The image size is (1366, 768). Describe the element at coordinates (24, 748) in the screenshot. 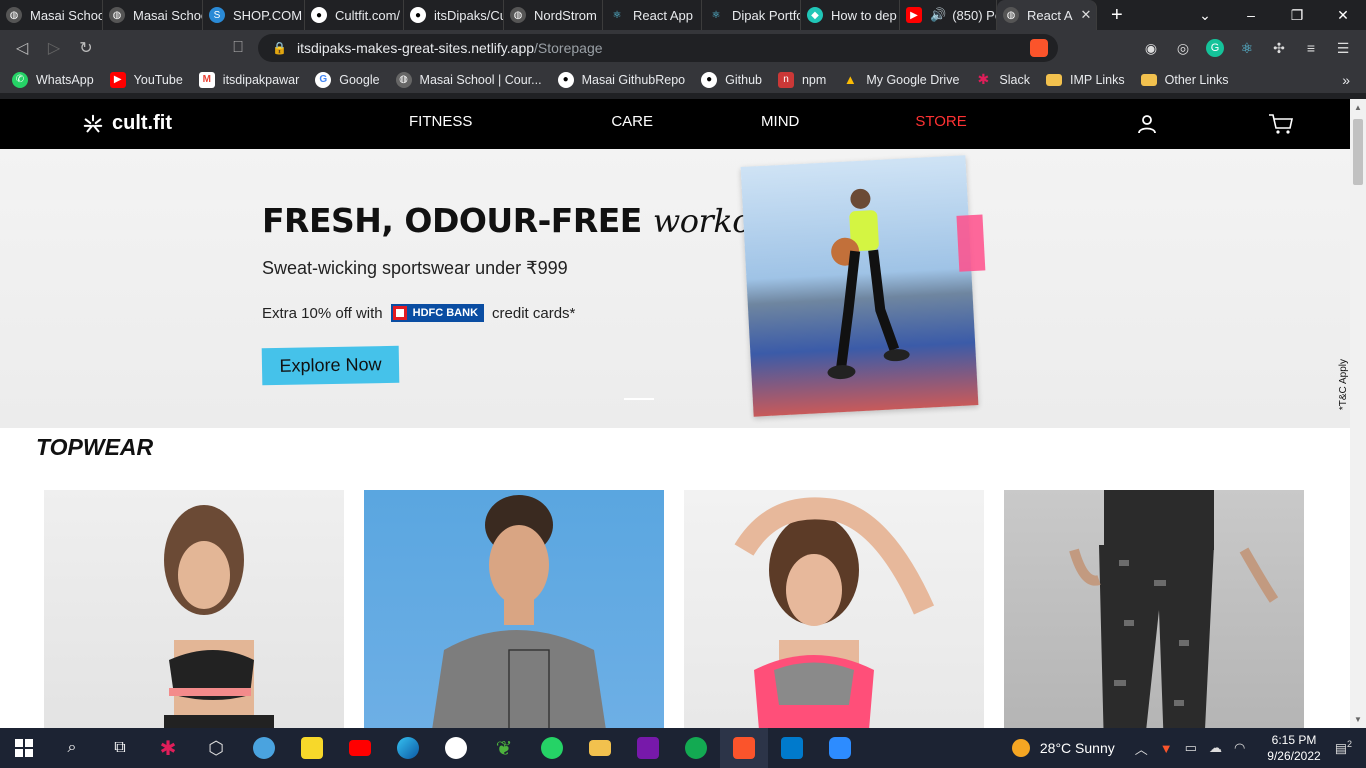

I see `windows-start-icon` at that location.